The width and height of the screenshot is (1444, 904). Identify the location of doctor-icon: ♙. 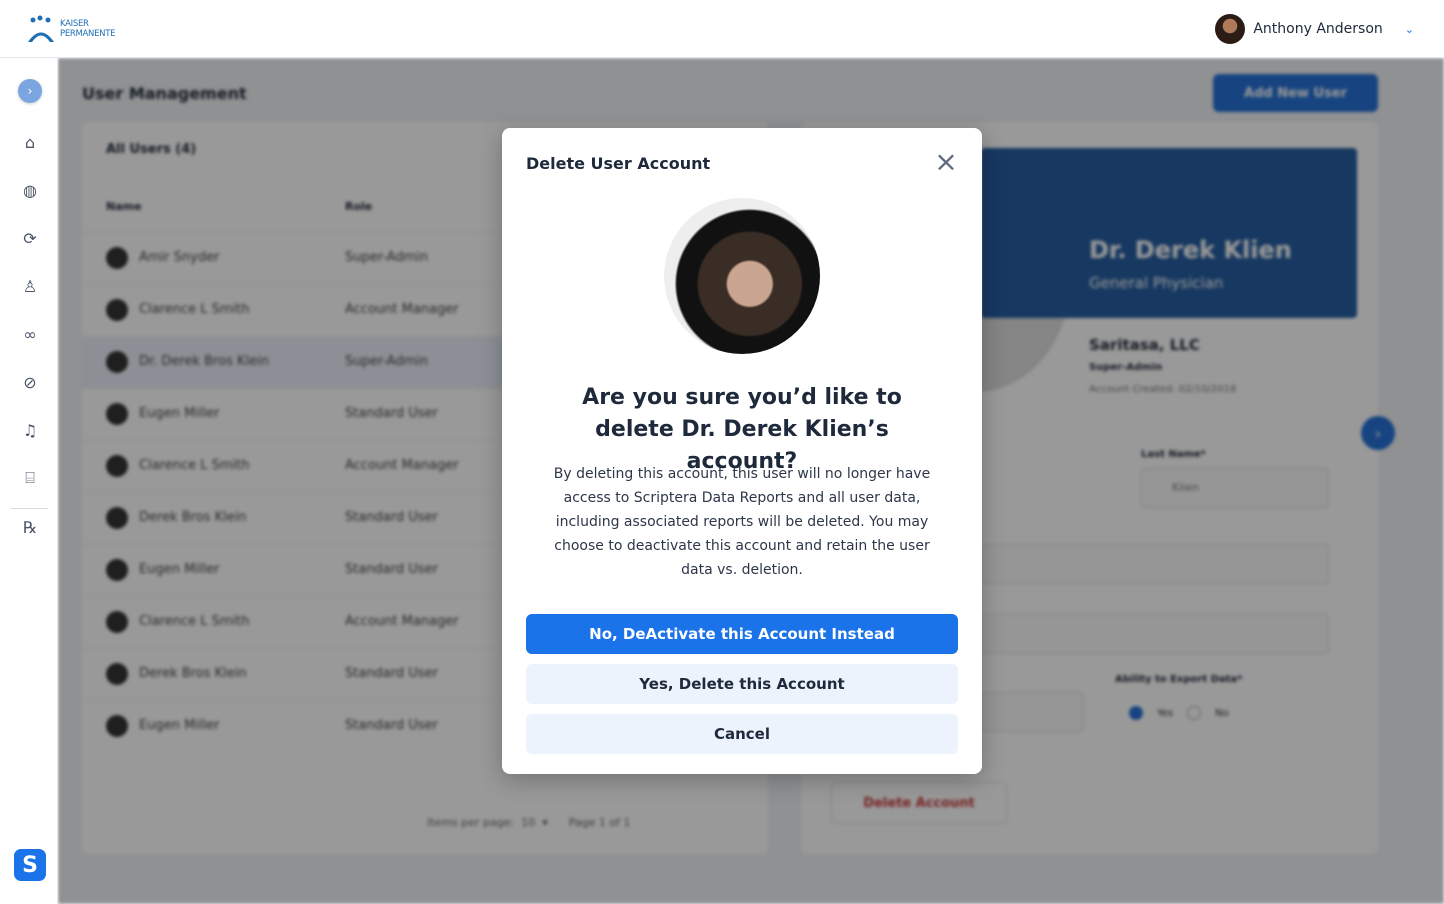
(30, 286).